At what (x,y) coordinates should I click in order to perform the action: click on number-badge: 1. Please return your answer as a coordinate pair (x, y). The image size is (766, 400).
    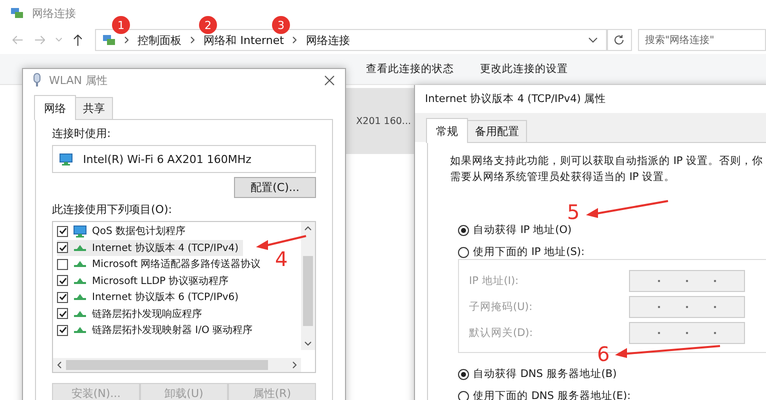
    Looking at the image, I should click on (121, 25).